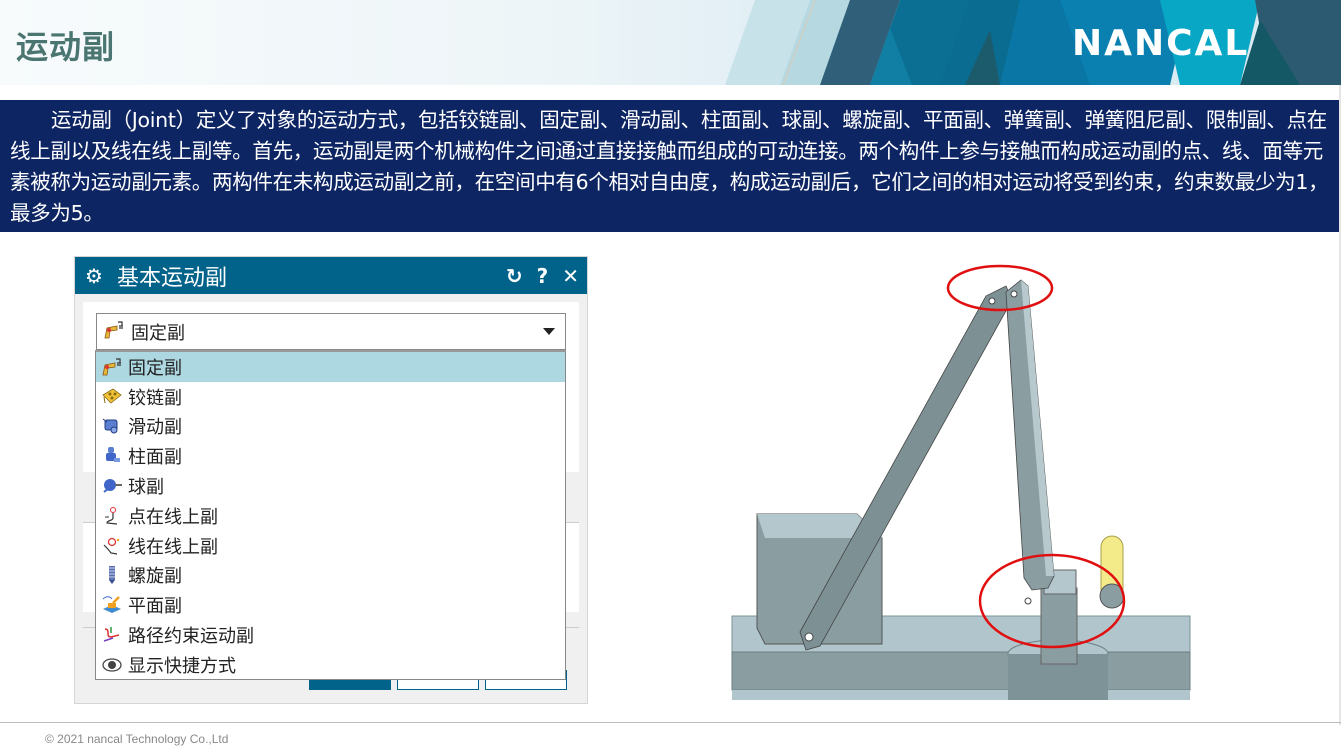  Describe the element at coordinates (549, 331) in the screenshot. I see `chevron-down-icon` at that location.